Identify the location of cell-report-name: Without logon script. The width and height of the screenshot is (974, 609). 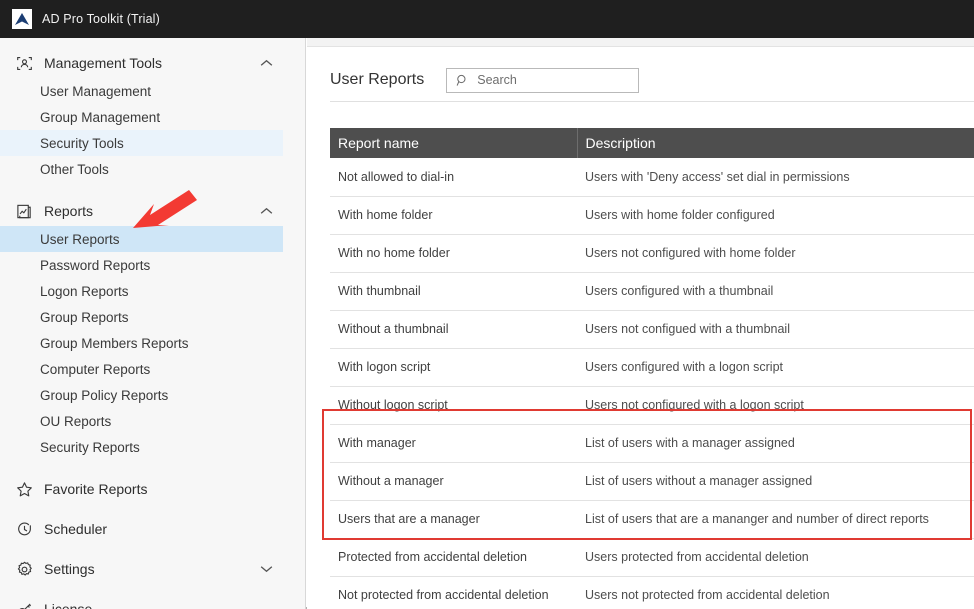
(453, 405).